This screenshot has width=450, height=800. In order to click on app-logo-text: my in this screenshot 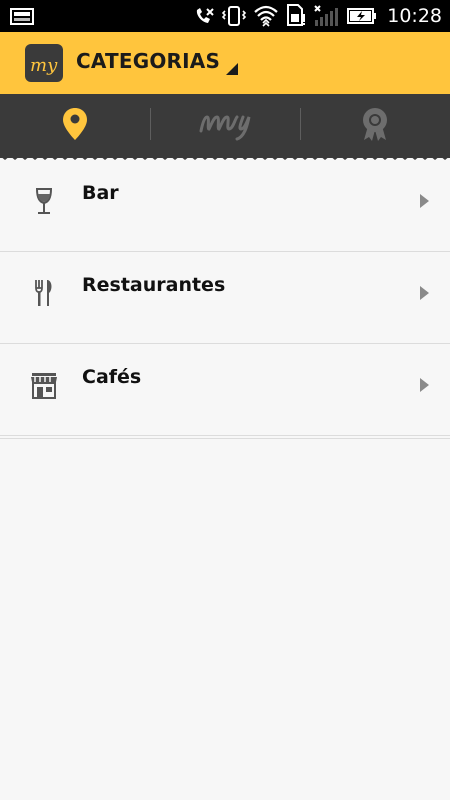, I will do `click(44, 65)`.